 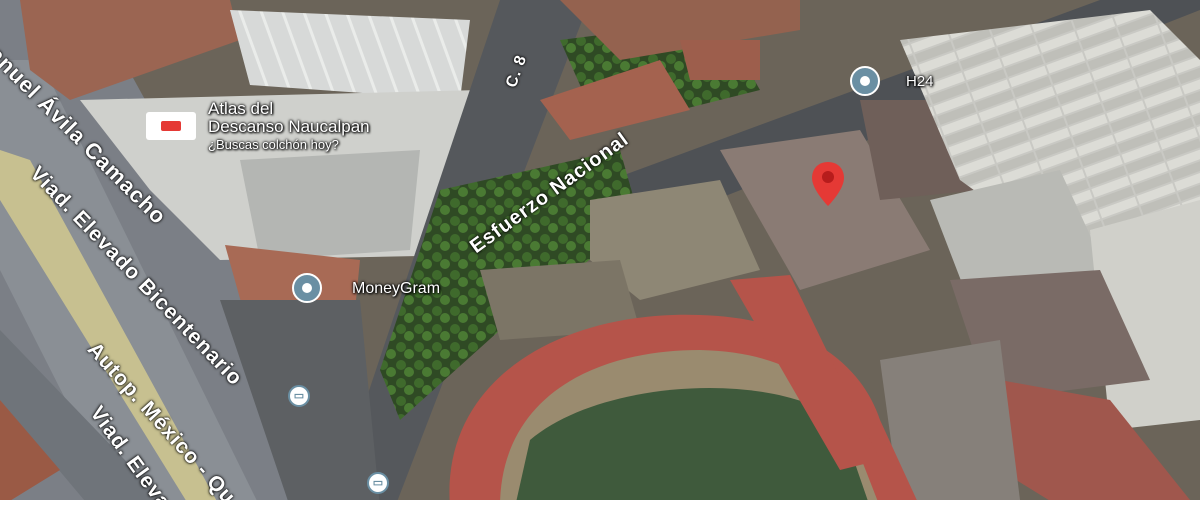 I want to click on poi-atlas-name-2: Descanso Naucalpan, so click(x=289, y=126).